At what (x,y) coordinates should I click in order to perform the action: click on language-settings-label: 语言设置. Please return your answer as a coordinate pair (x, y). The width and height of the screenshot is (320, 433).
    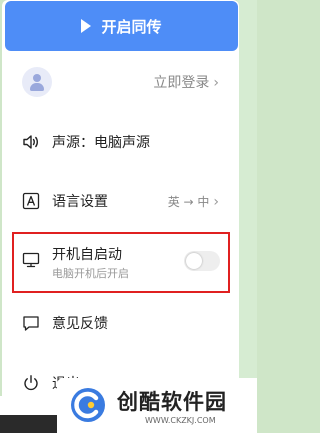
    Looking at the image, I should click on (80, 202).